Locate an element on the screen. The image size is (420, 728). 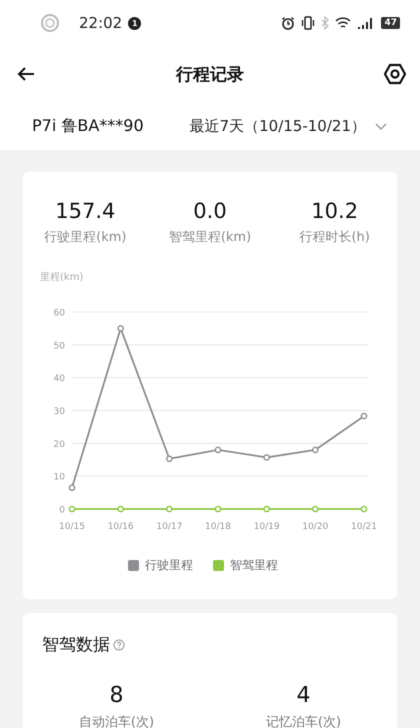
axis-tick-label: 10 is located at coordinates (59, 477).